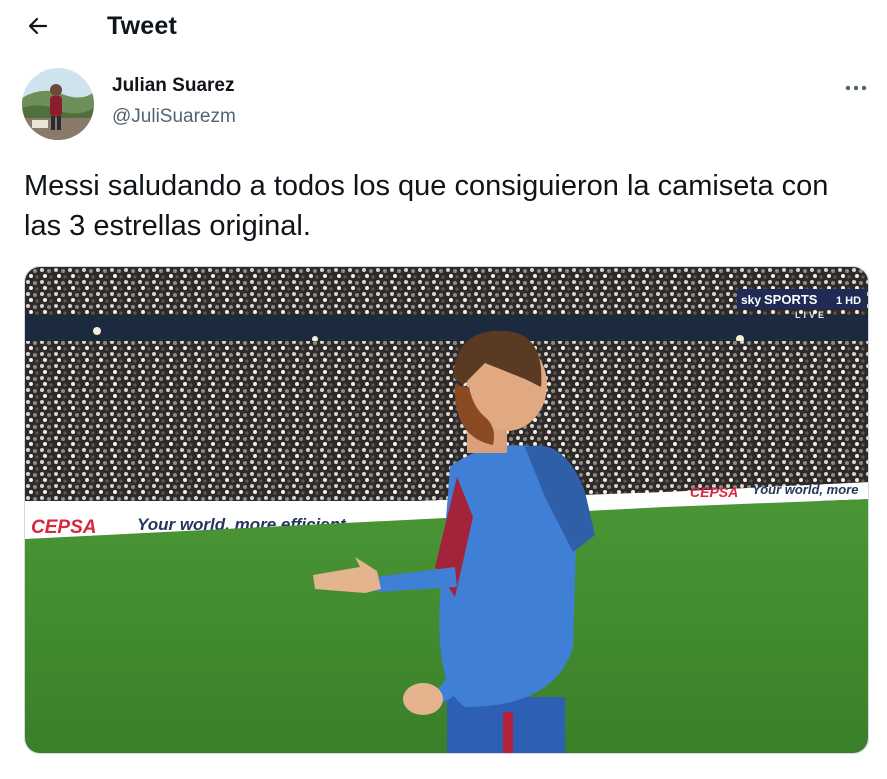 The width and height of the screenshot is (887, 779). I want to click on board-right-brand: CEPSA, so click(714, 492).